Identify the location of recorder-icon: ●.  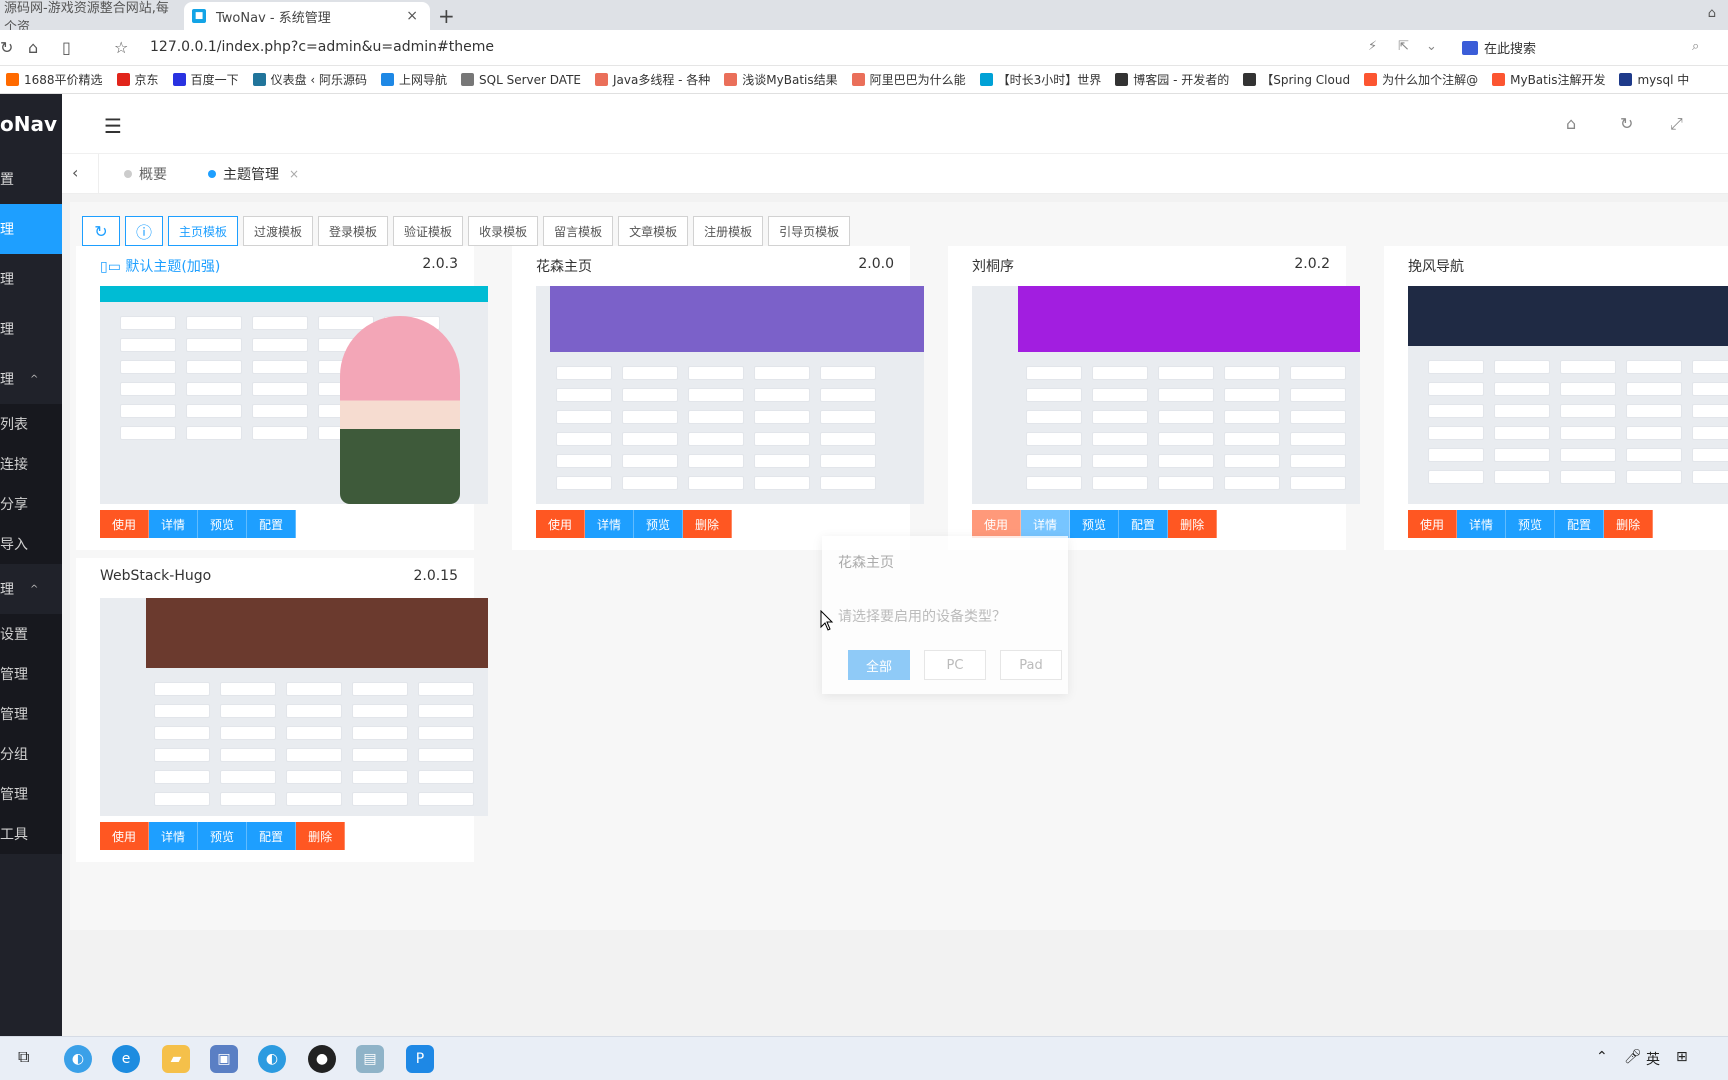
(322, 1059).